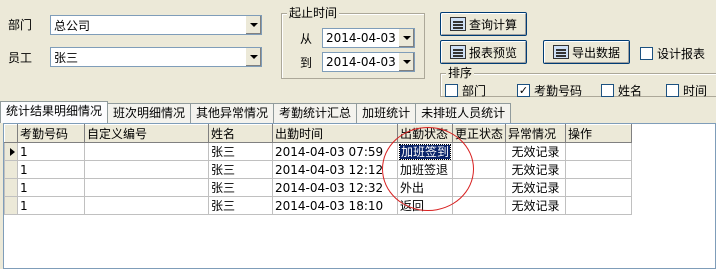 This screenshot has height=269, width=716. What do you see at coordinates (335, 205) in the screenshot?
I see `cell: 2014-04-03 18:10` at bounding box center [335, 205].